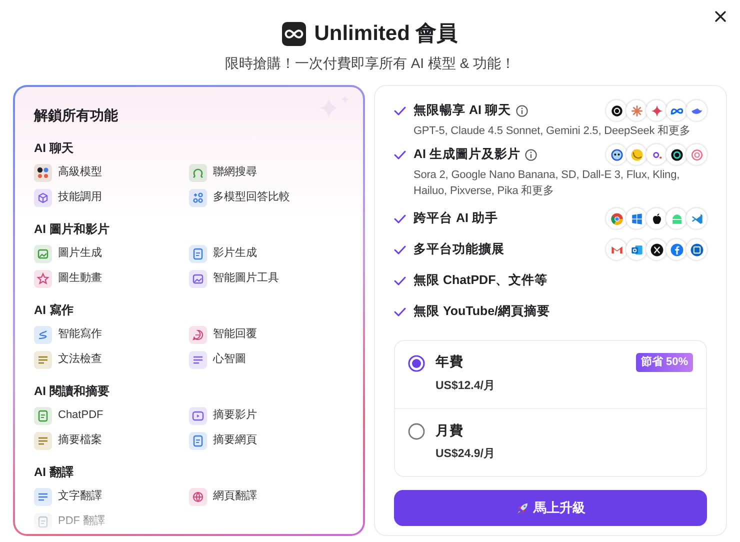 Image resolution: width=740 pixels, height=542 pixels. I want to click on feature-label: 多模型回答比較, so click(251, 198).